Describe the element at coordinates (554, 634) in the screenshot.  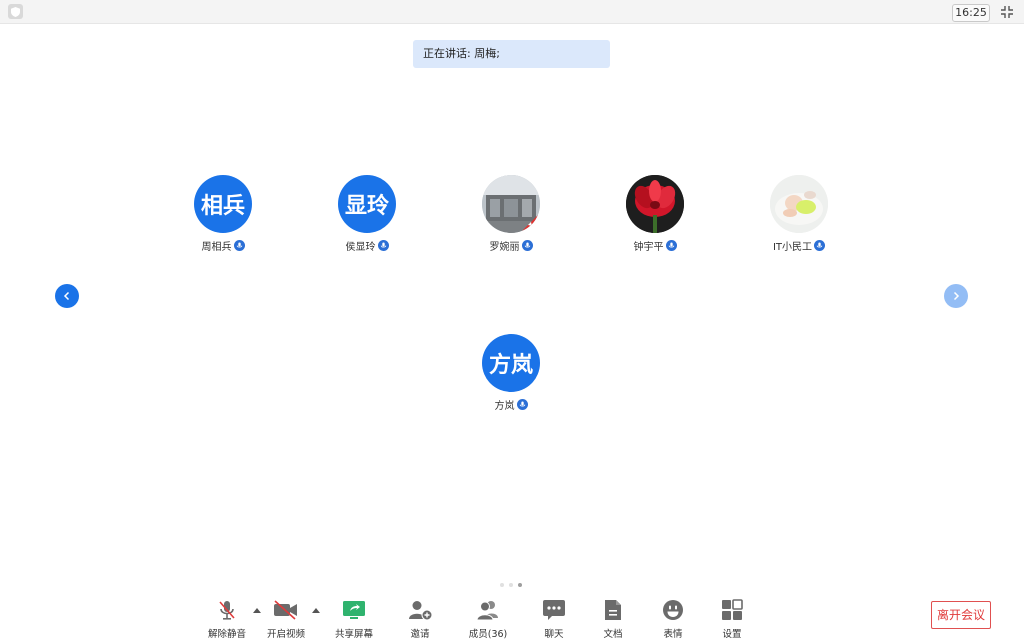
I see `chat-label: 聊天` at that location.